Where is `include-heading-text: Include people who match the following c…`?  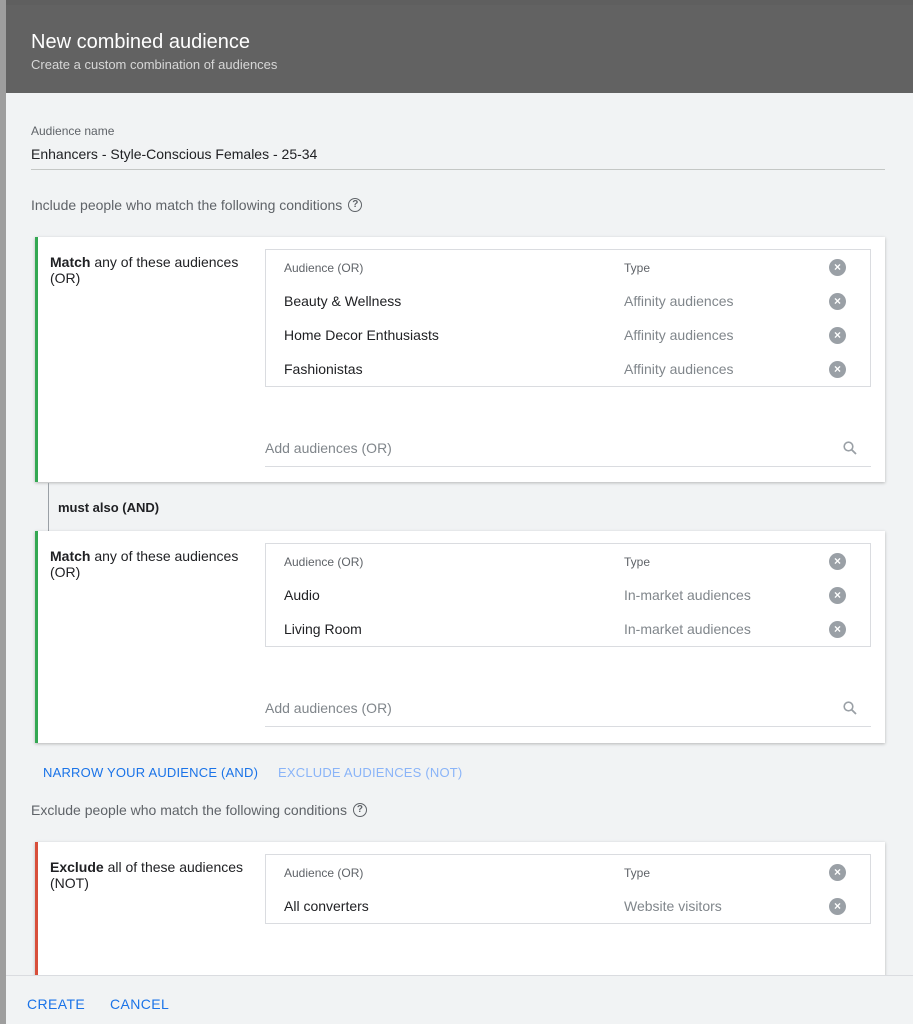 include-heading-text: Include people who match the following c… is located at coordinates (187, 205).